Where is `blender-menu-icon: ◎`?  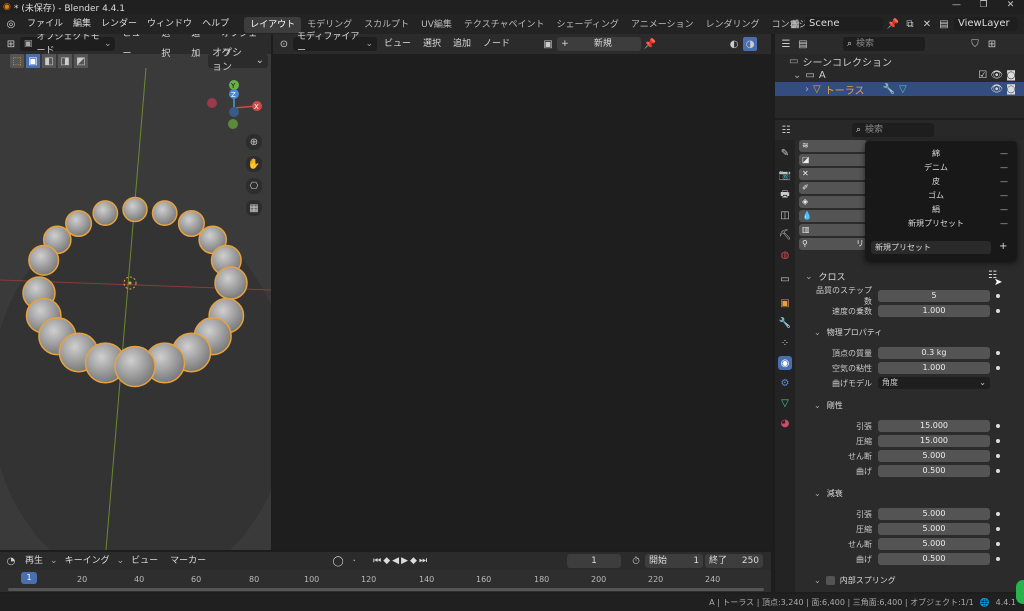
blender-menu-icon: ◎ is located at coordinates (11, 24).